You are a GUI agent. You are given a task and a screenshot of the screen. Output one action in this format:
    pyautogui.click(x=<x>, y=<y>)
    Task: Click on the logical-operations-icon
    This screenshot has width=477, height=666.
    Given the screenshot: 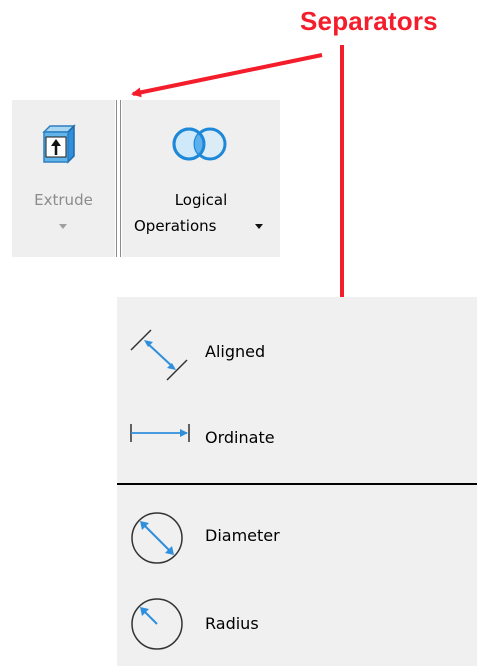 What is the action you would take?
    pyautogui.click(x=199, y=144)
    